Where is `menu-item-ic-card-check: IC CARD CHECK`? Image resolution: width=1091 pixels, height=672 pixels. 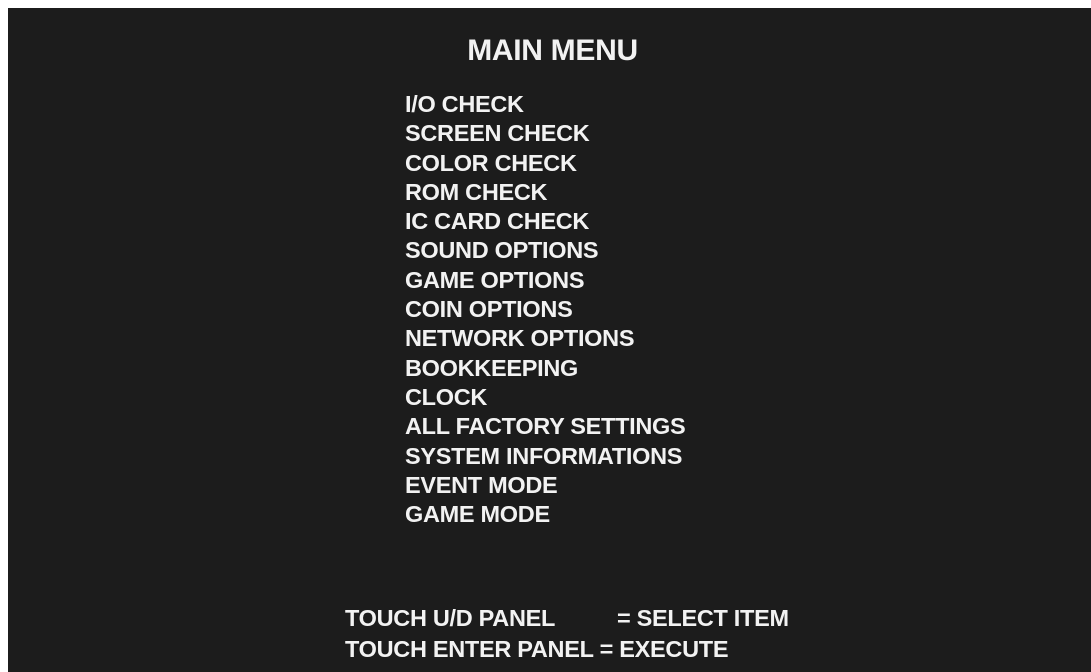
menu-item-ic-card-check: IC CARD CHECK is located at coordinates (545, 221).